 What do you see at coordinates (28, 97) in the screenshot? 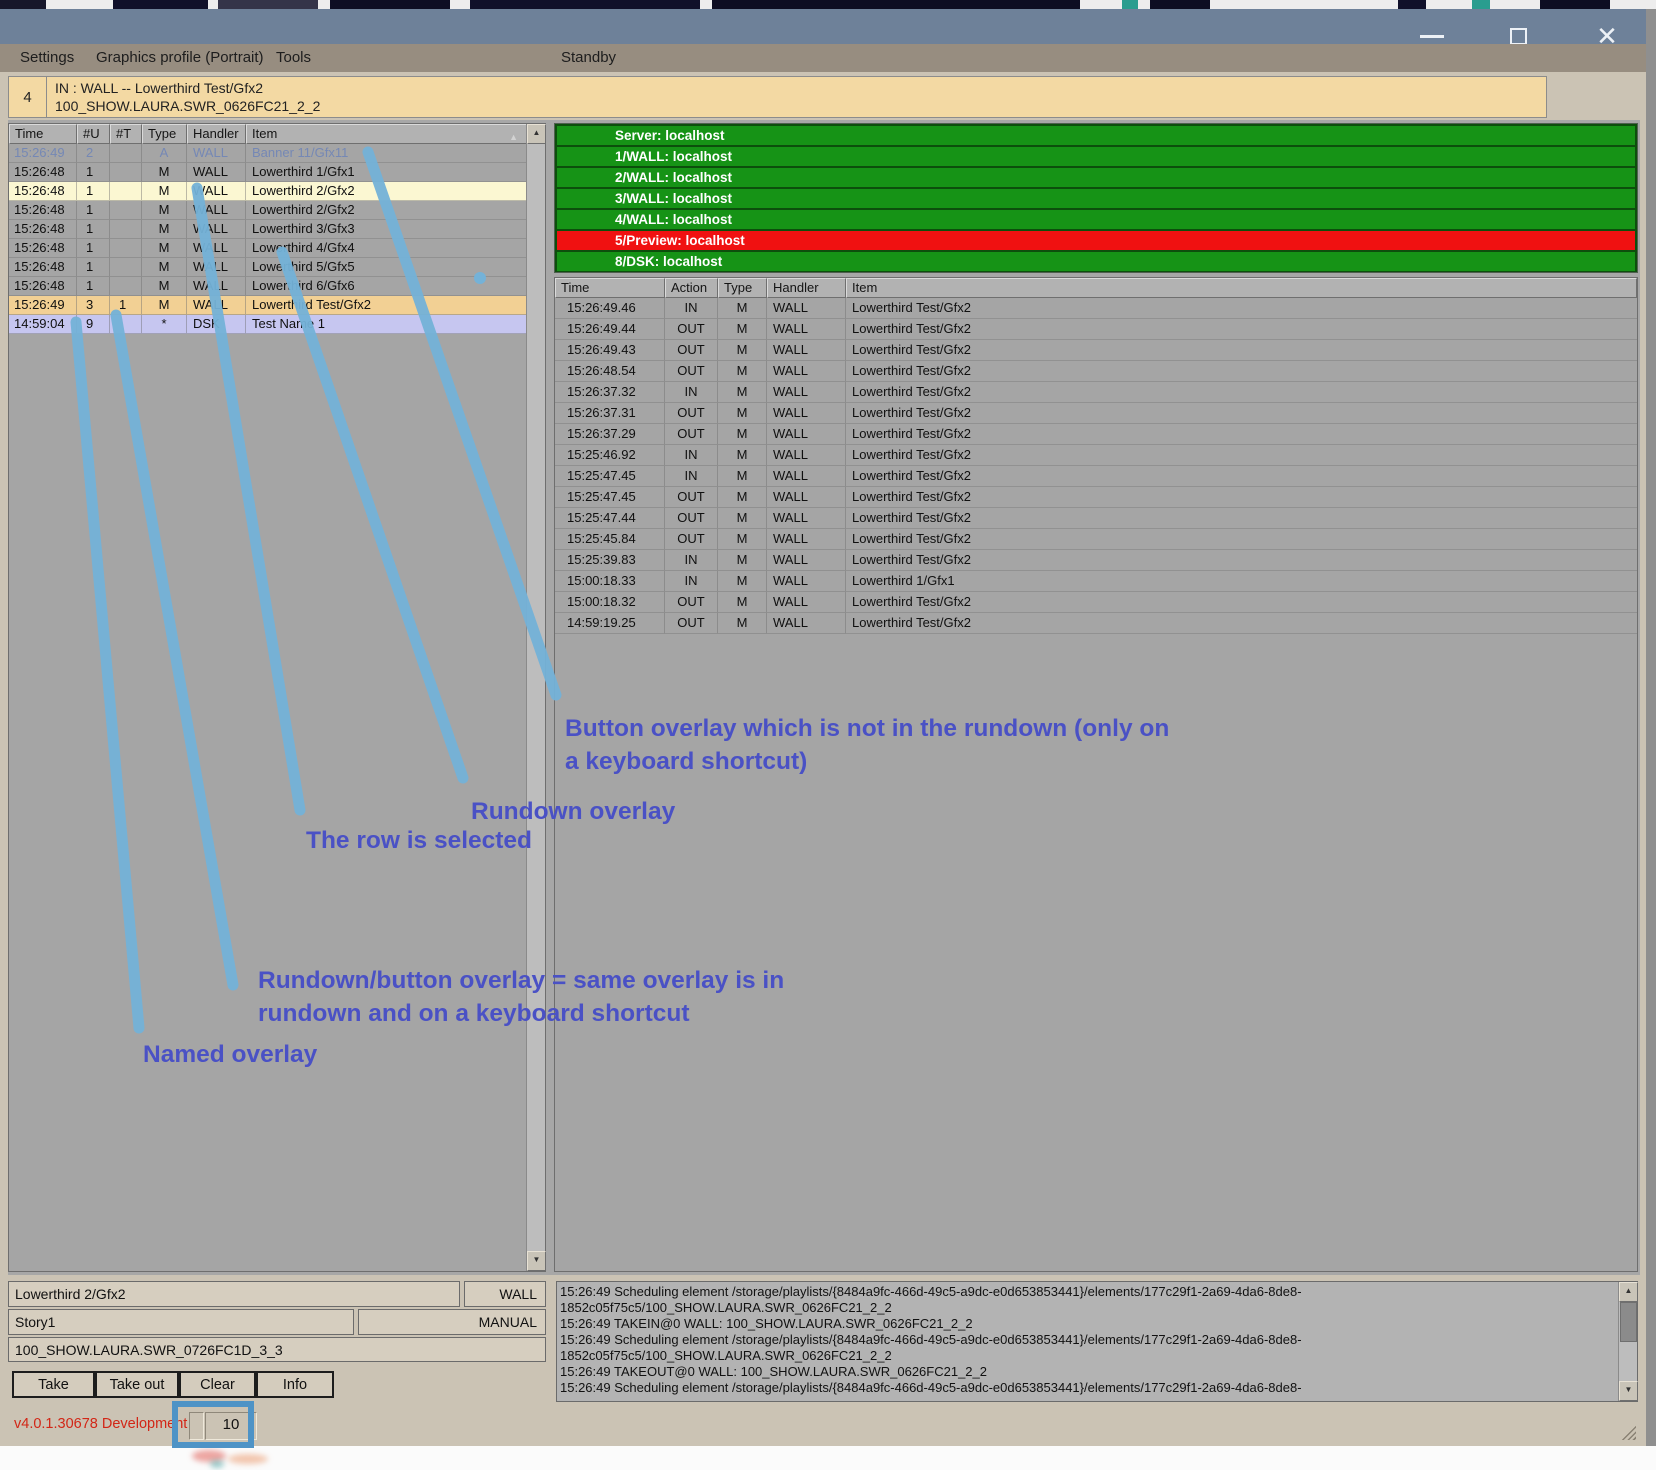
I see `onair-banner-number: 4` at bounding box center [28, 97].